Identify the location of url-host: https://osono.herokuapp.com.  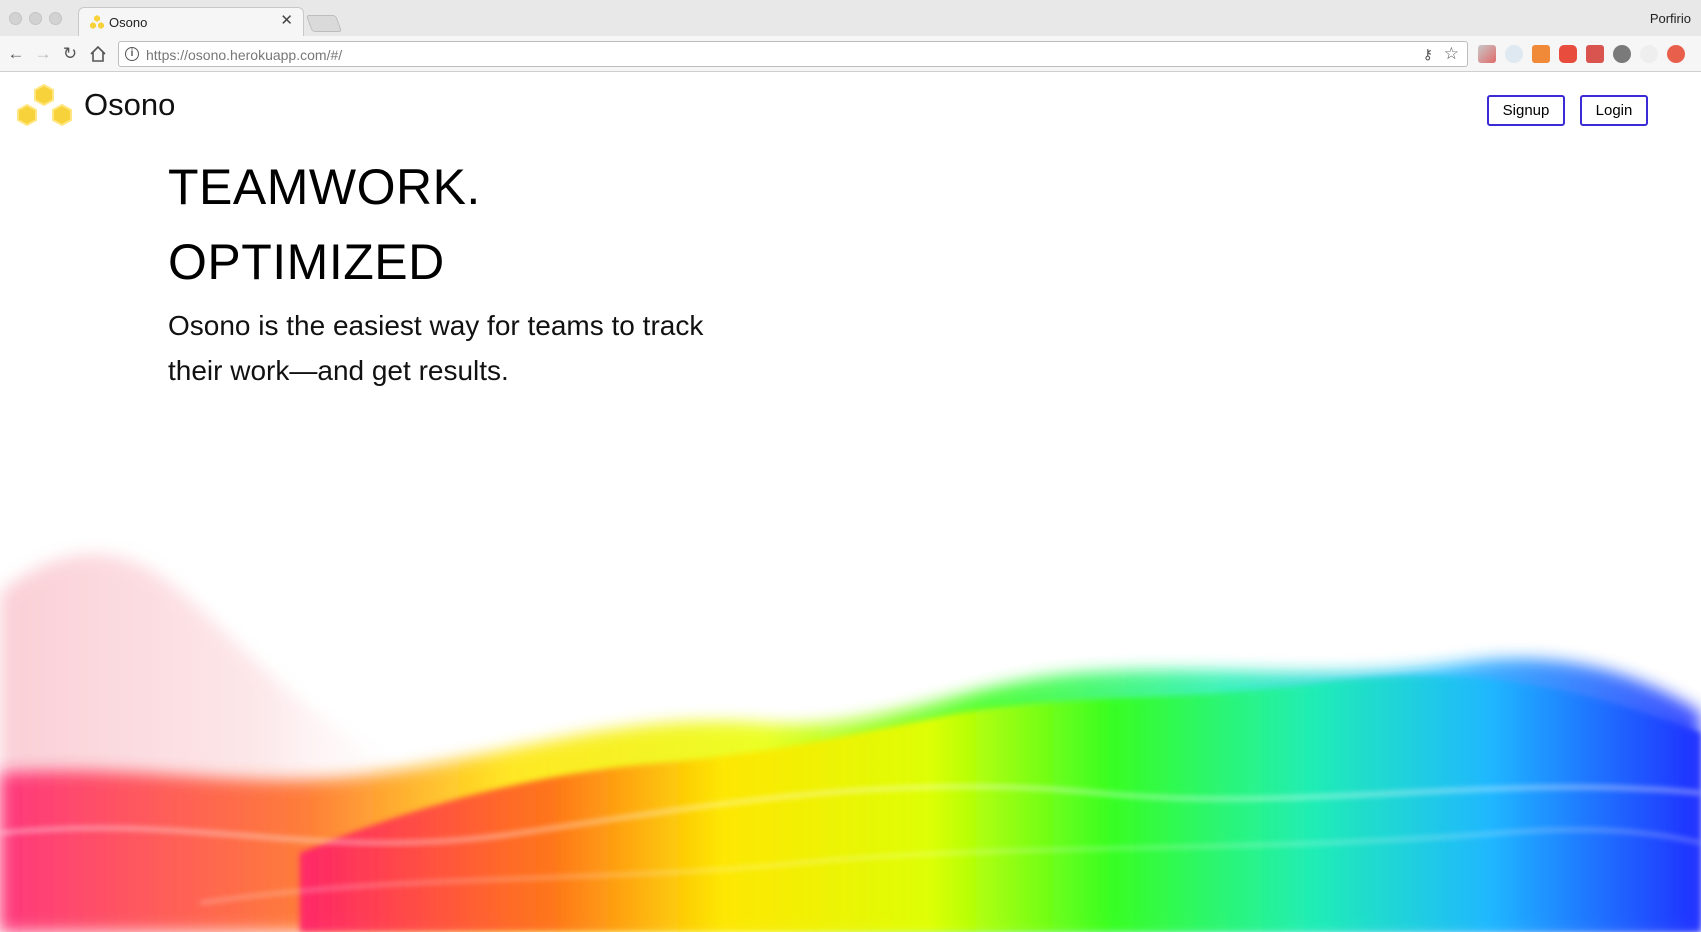
(236, 55).